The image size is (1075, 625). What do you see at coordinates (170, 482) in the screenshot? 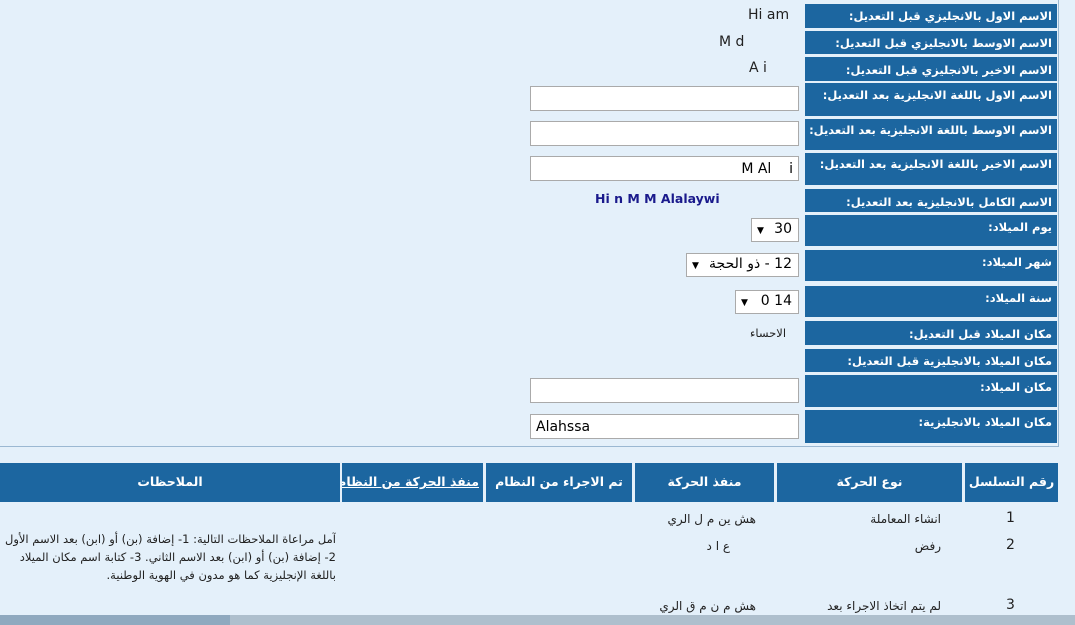
I see `header-notes: الملاحظات` at bounding box center [170, 482].